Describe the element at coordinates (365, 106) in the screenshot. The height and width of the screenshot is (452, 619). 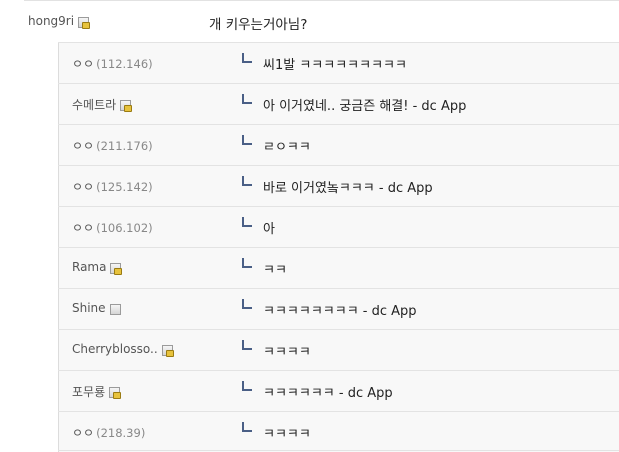
I see `reply-text: 아 이거였네.. 궁금즌 해결! - dc App` at that location.